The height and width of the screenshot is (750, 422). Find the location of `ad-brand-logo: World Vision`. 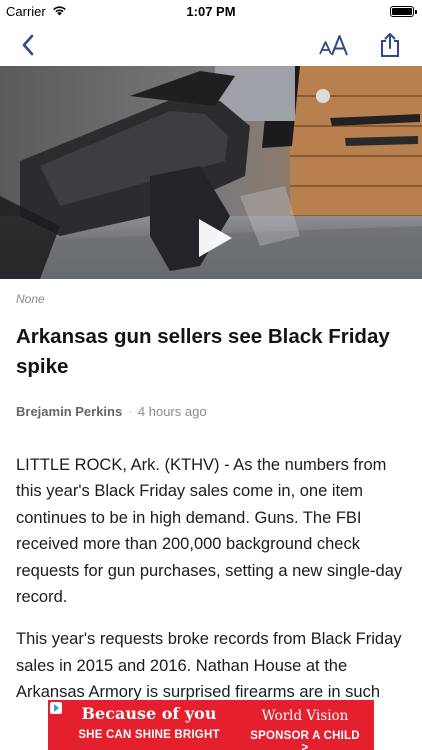

ad-brand-logo: World Vision is located at coordinates (305, 716).